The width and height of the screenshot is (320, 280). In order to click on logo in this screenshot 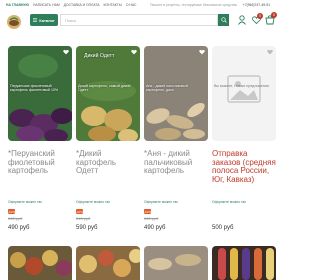, I will do `click(14, 22)`.